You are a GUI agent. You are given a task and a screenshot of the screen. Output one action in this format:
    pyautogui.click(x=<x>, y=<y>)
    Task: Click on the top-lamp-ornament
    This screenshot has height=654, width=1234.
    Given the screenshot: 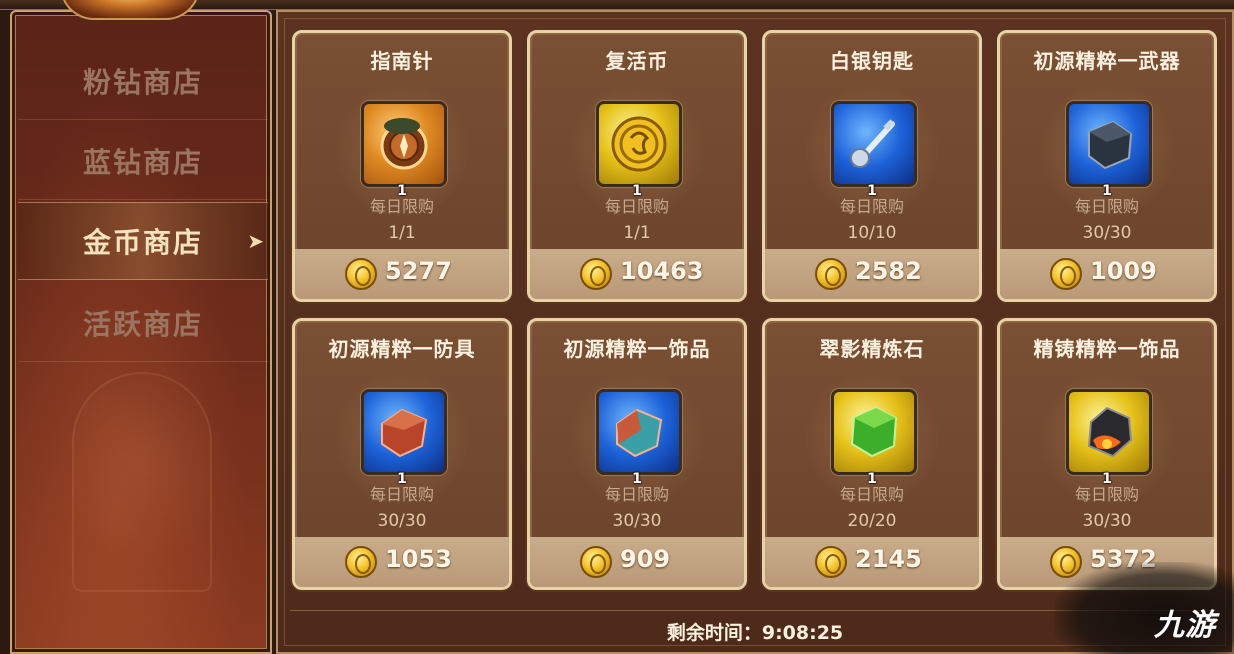 What is the action you would take?
    pyautogui.click(x=130, y=10)
    